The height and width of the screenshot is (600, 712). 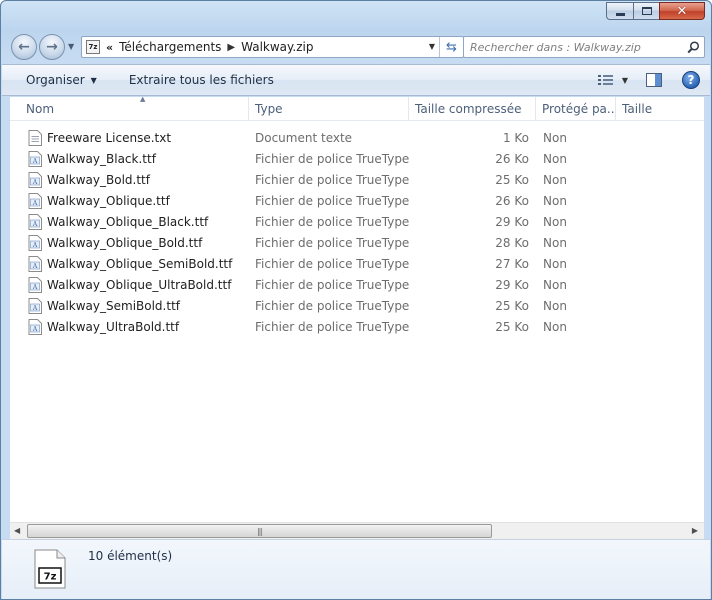 What do you see at coordinates (50, 577) in the screenshot?
I see `archive-icon-label: 7z` at bounding box center [50, 577].